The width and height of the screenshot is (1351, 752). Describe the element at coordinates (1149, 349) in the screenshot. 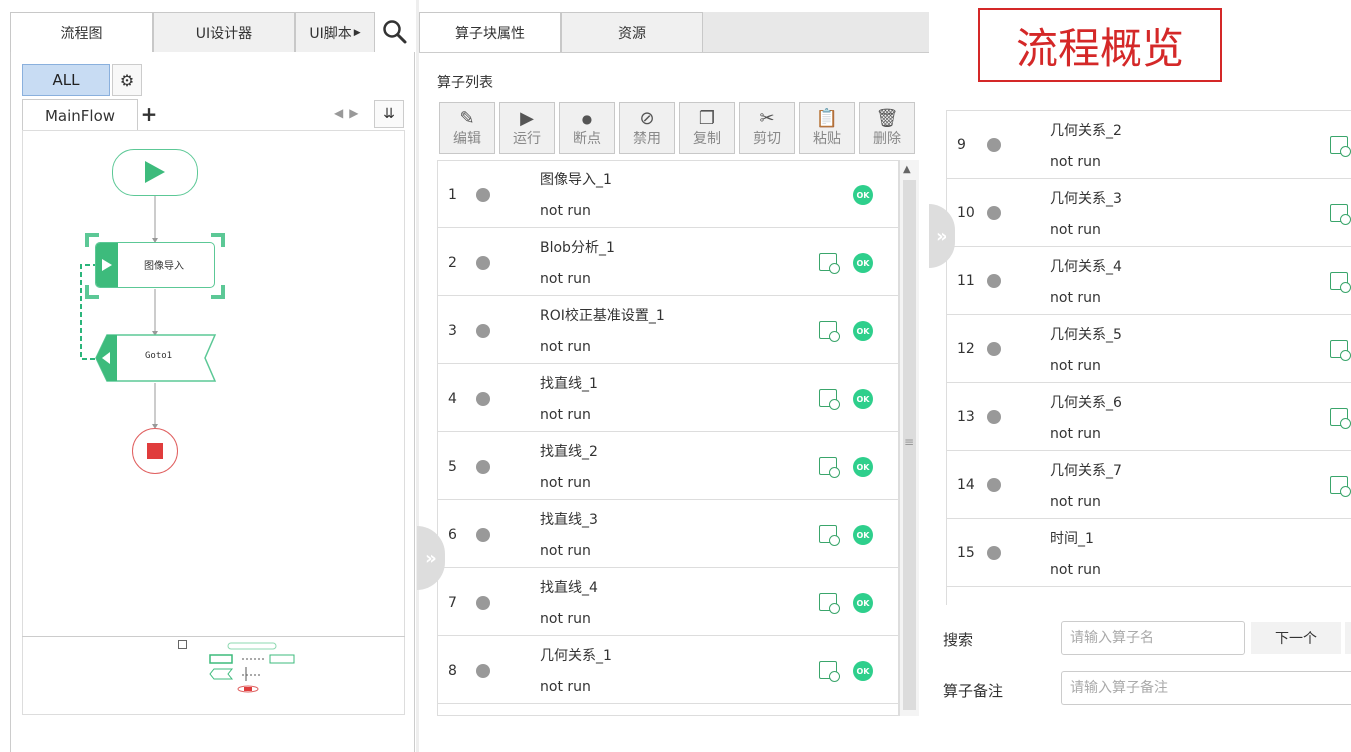

I see `list-item: 12 几何关系_5 not run` at that location.